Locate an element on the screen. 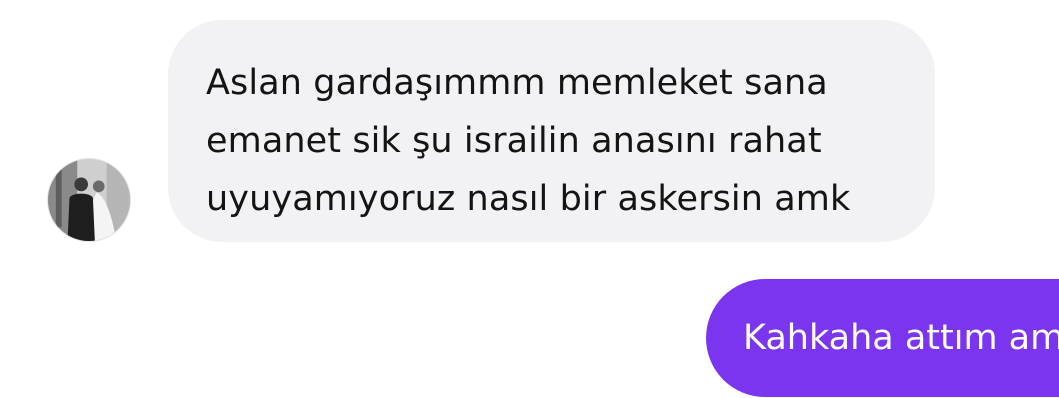 This screenshot has height=398, width=1059. contact-avatar is located at coordinates (89, 200).